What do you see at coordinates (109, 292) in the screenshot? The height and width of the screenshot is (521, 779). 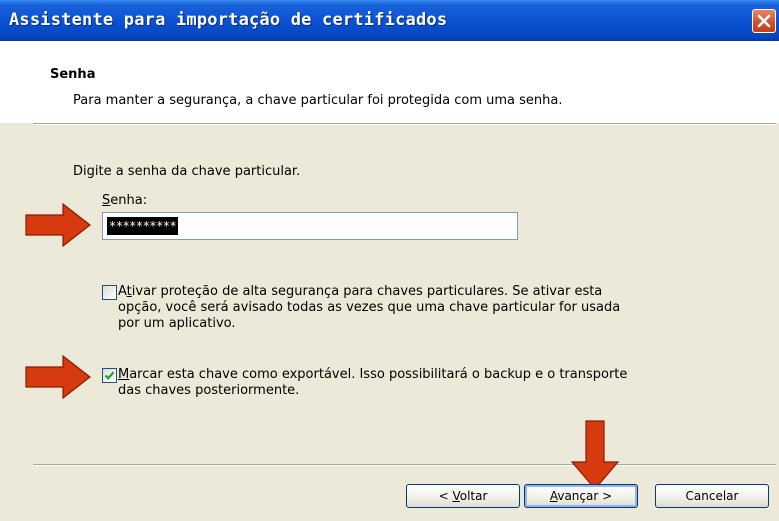 I see `strong-protection-checkbox` at bounding box center [109, 292].